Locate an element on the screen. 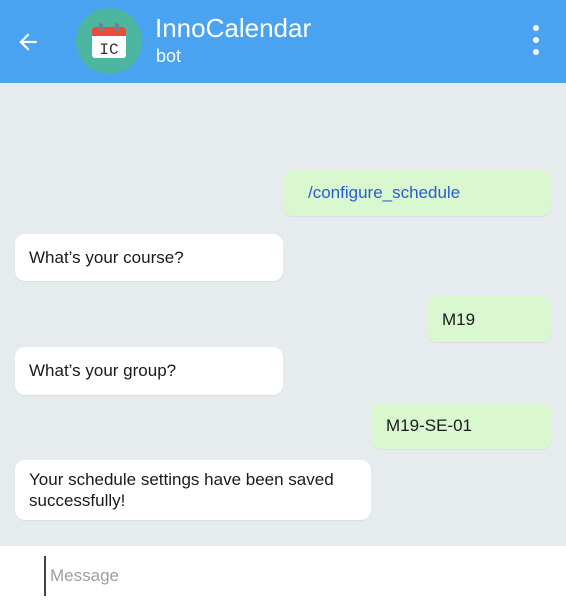 The height and width of the screenshot is (609, 566). arrow-left-icon is located at coordinates (28, 42).